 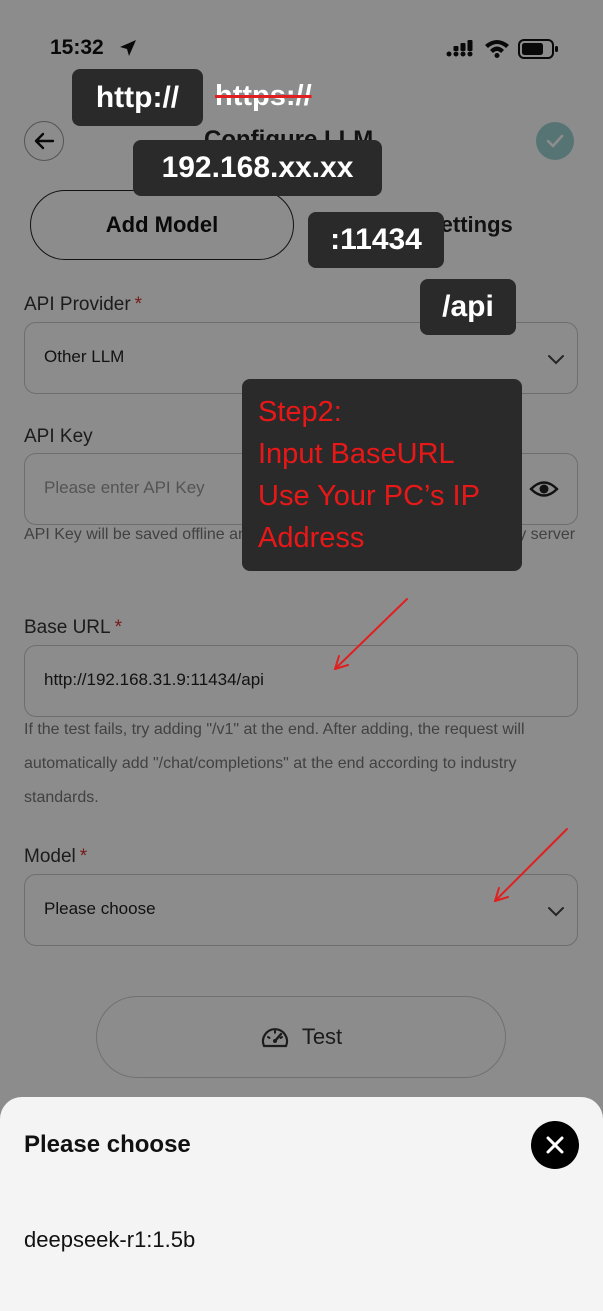 I want to click on model-option: deepseek-r1:1.5b, so click(x=109, y=1240).